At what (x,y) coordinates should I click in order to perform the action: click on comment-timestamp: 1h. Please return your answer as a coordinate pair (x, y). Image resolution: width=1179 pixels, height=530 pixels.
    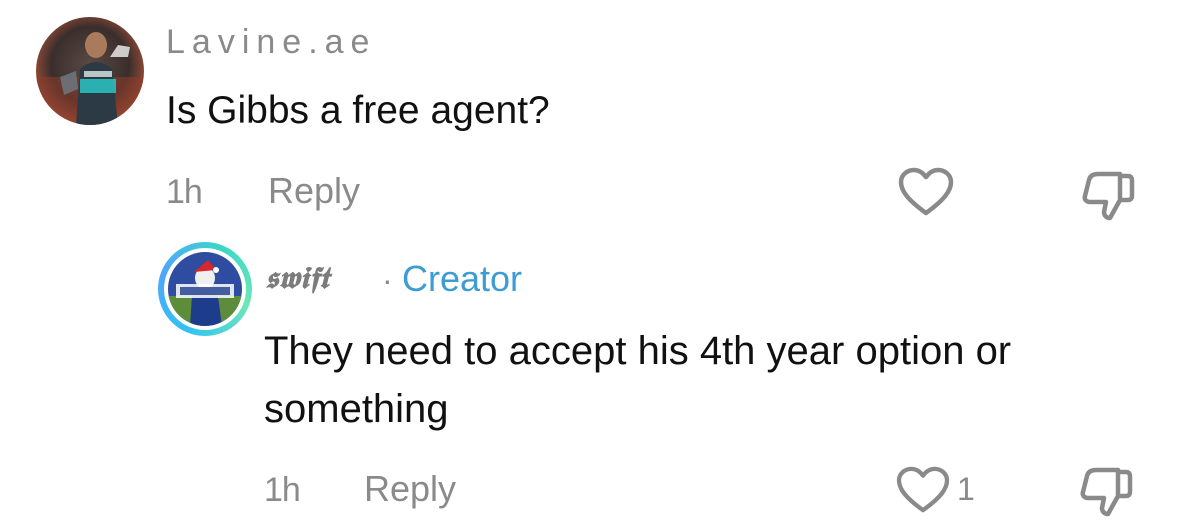
    Looking at the image, I should click on (184, 192).